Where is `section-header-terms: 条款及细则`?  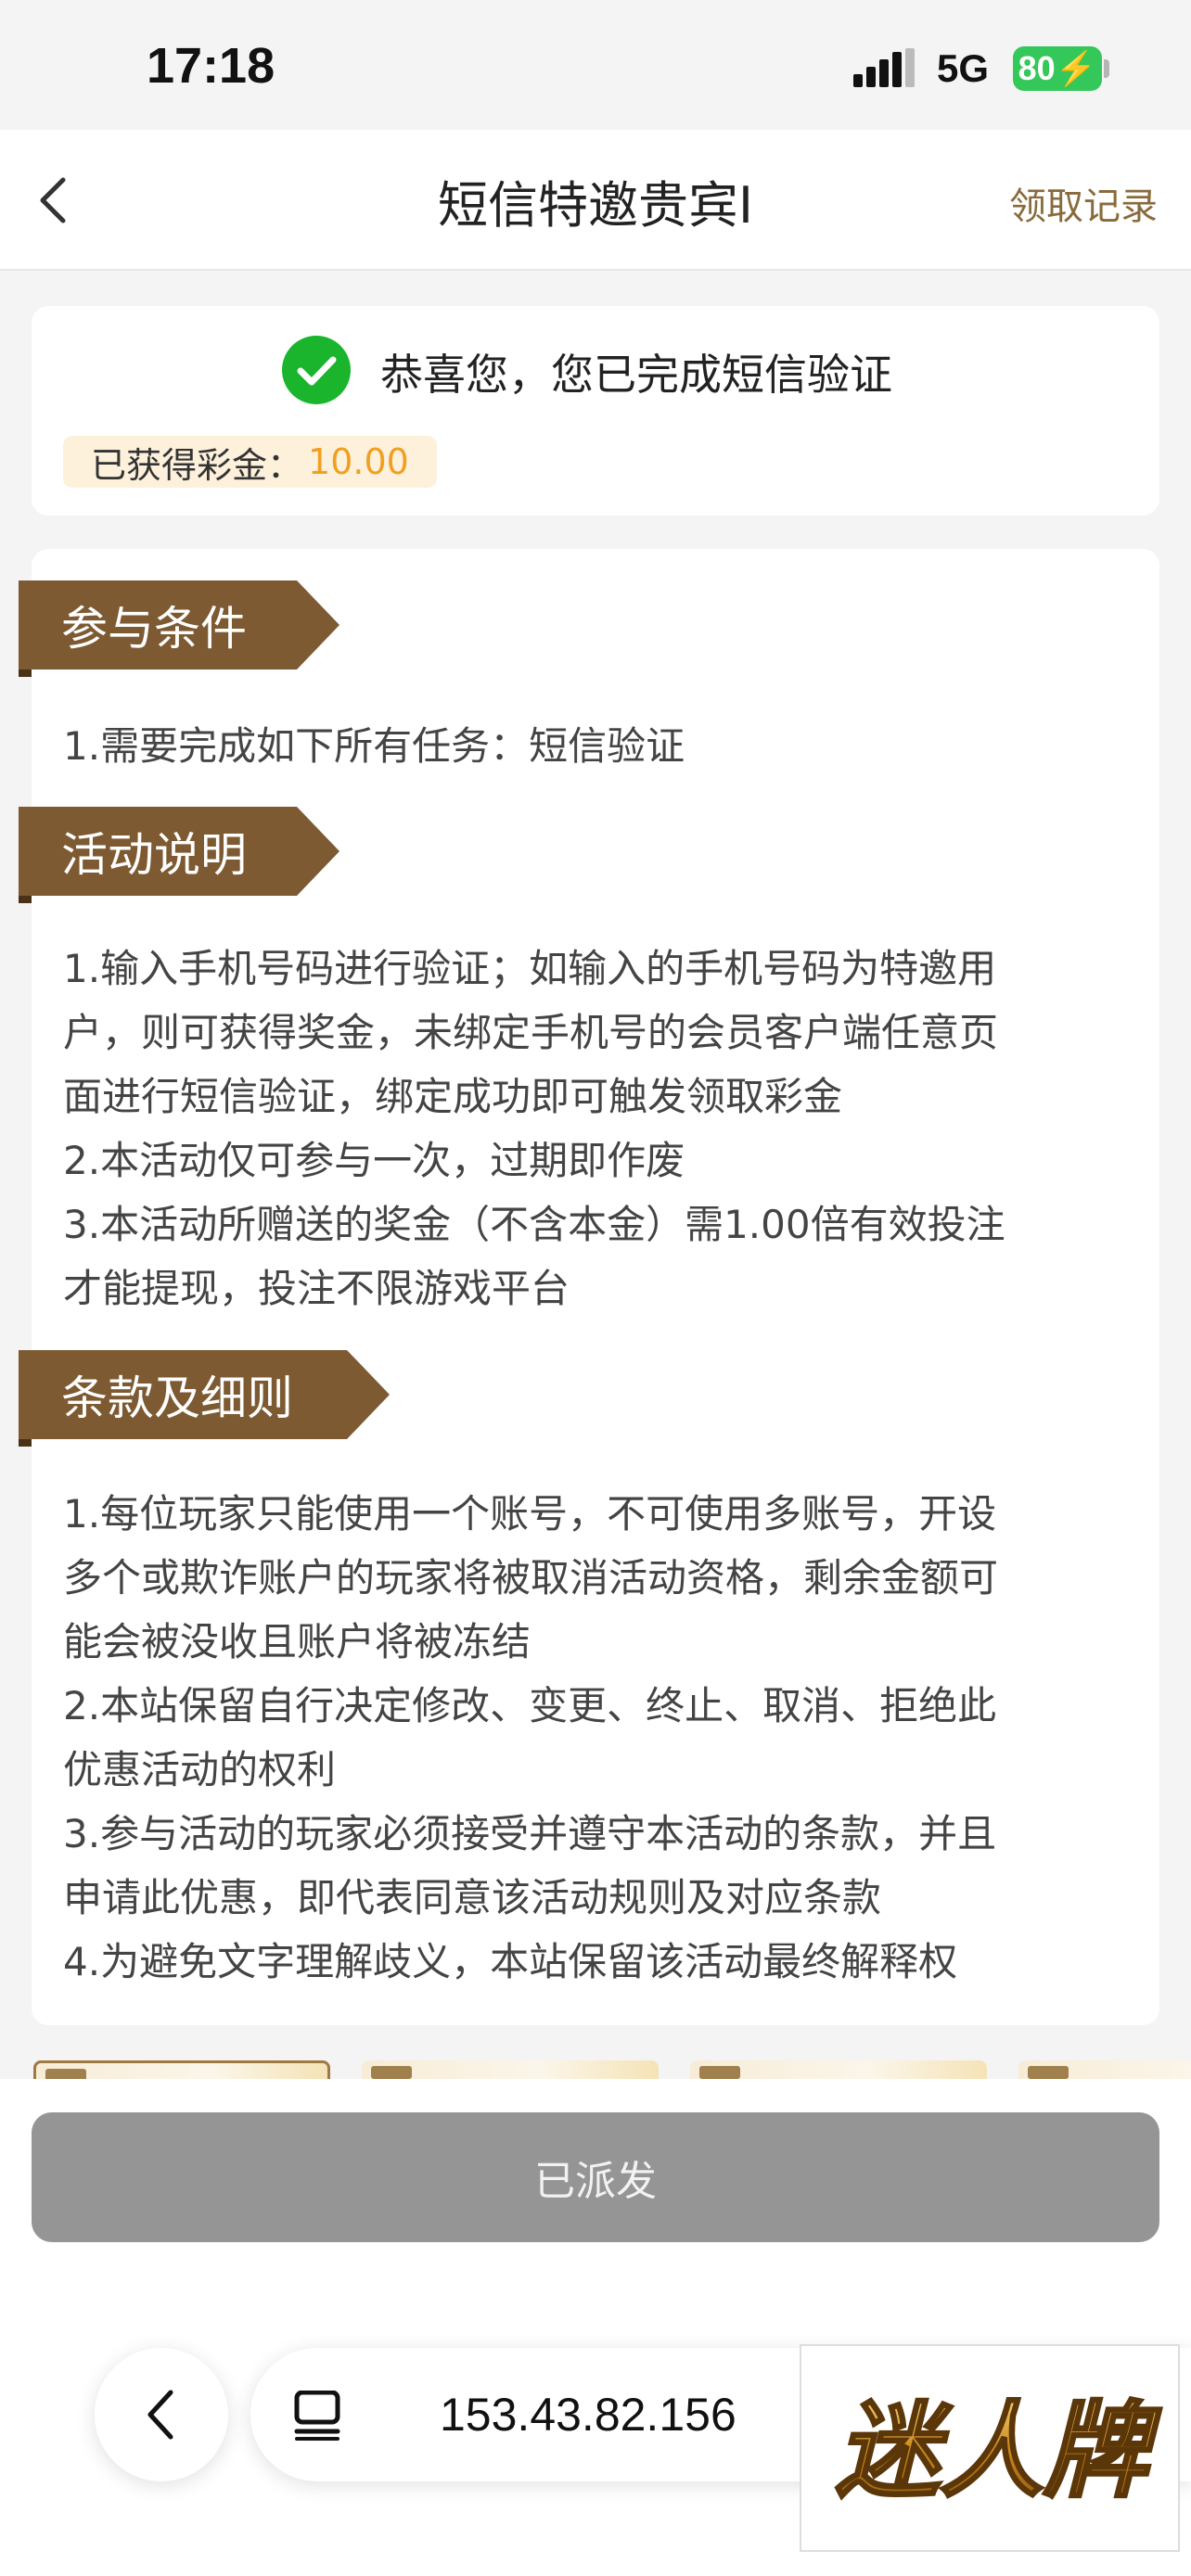
section-header-terms: 条款及细则 is located at coordinates (204, 1398).